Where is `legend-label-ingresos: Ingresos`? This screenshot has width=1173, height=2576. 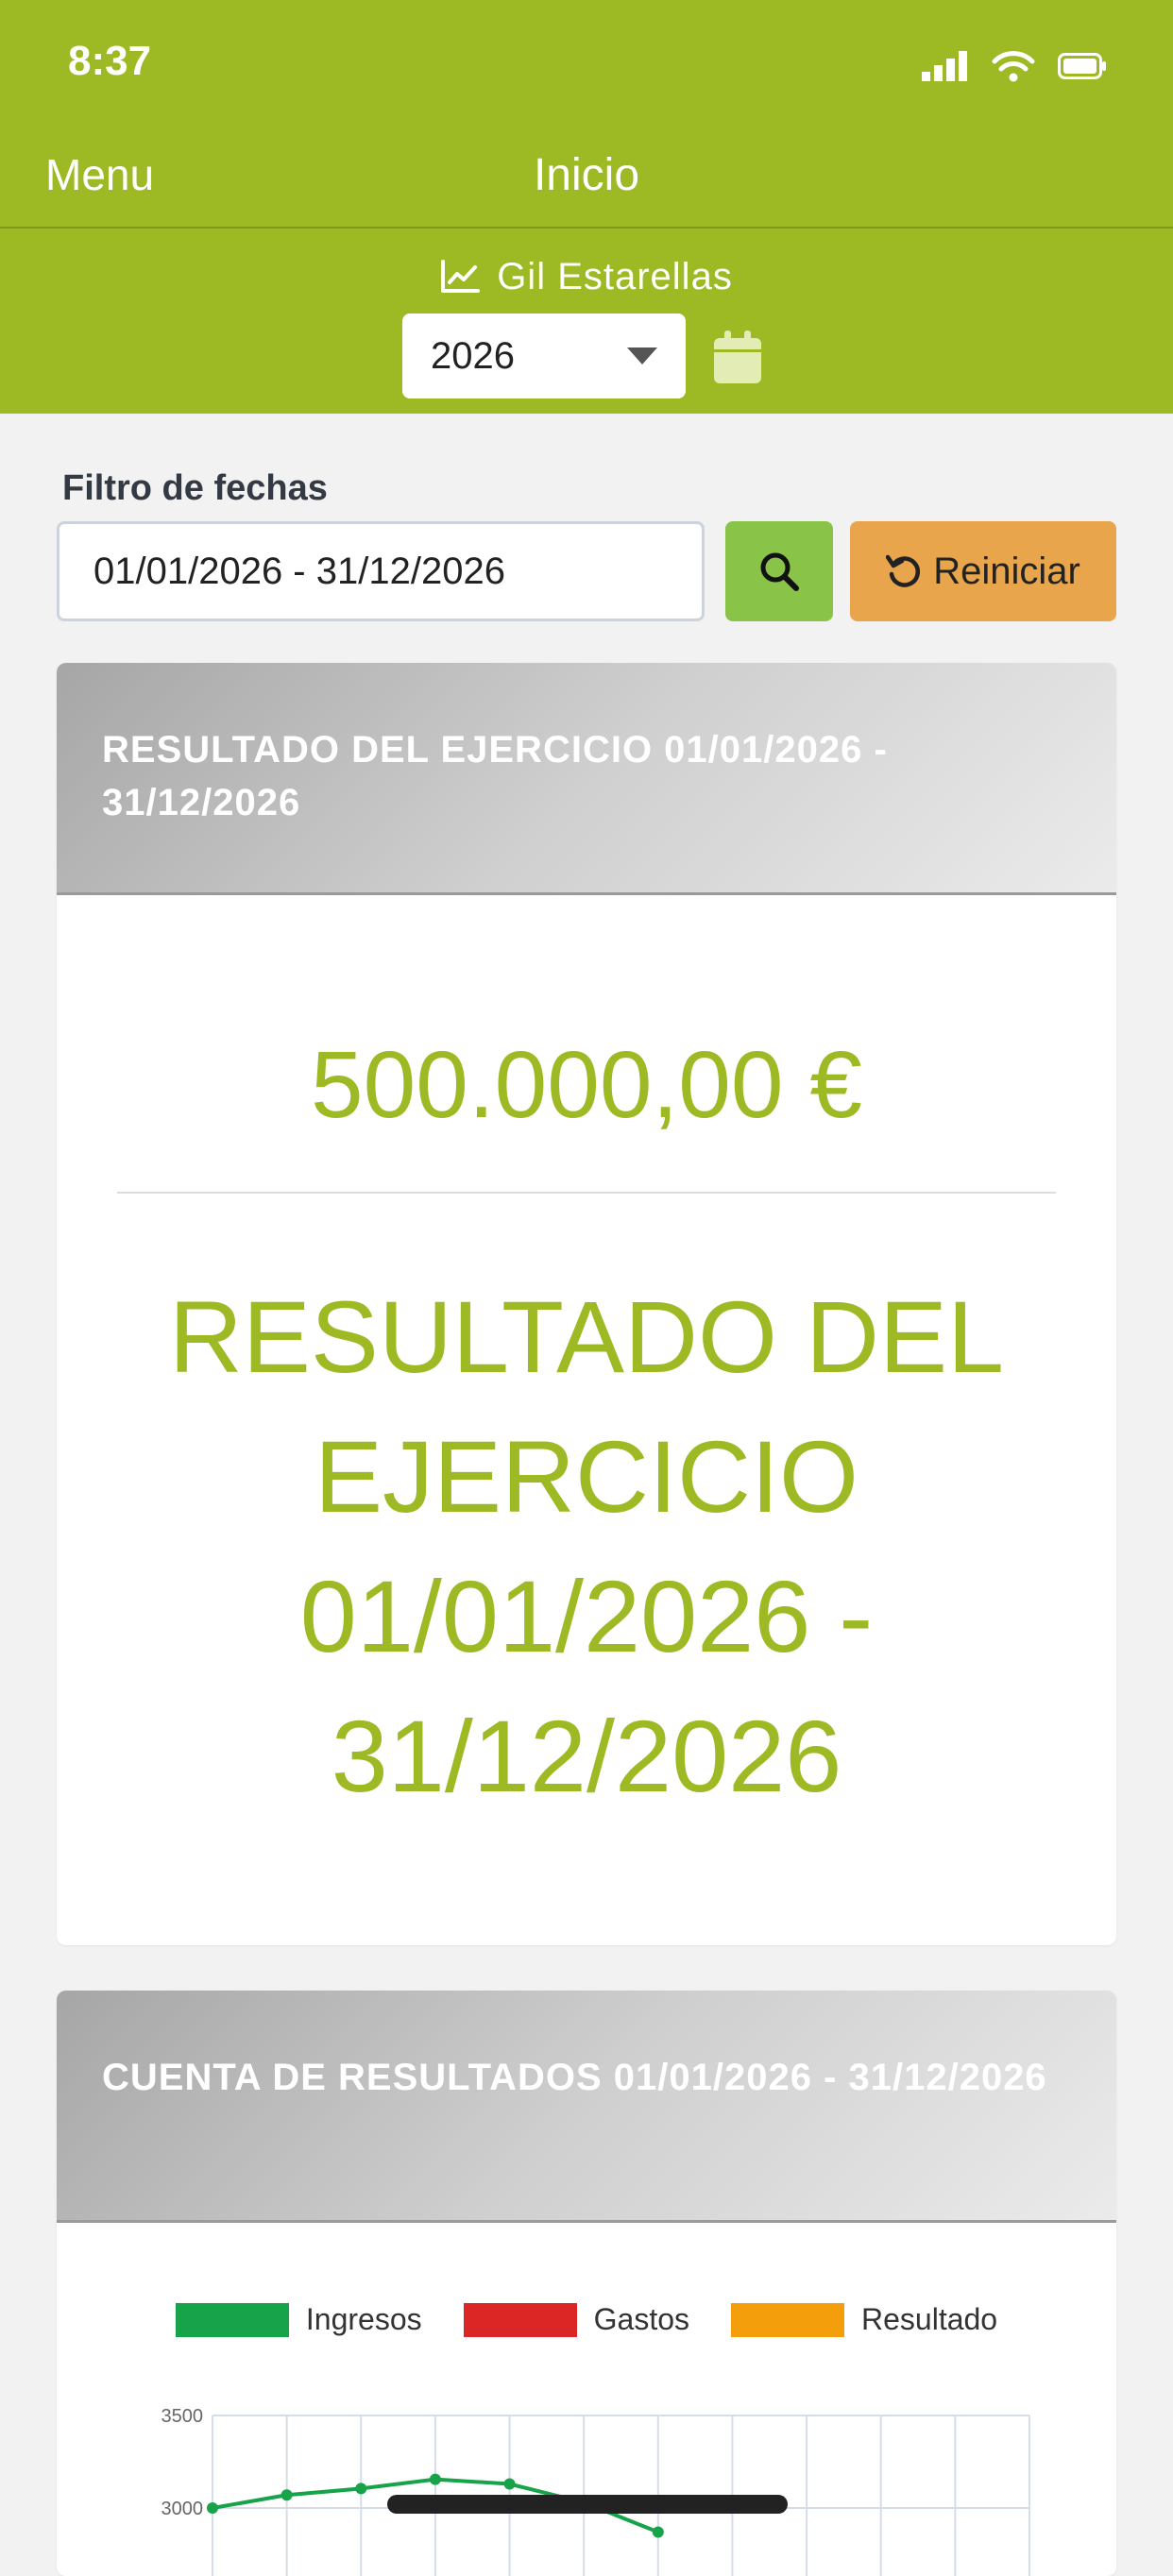 legend-label-ingresos: Ingresos is located at coordinates (363, 2319).